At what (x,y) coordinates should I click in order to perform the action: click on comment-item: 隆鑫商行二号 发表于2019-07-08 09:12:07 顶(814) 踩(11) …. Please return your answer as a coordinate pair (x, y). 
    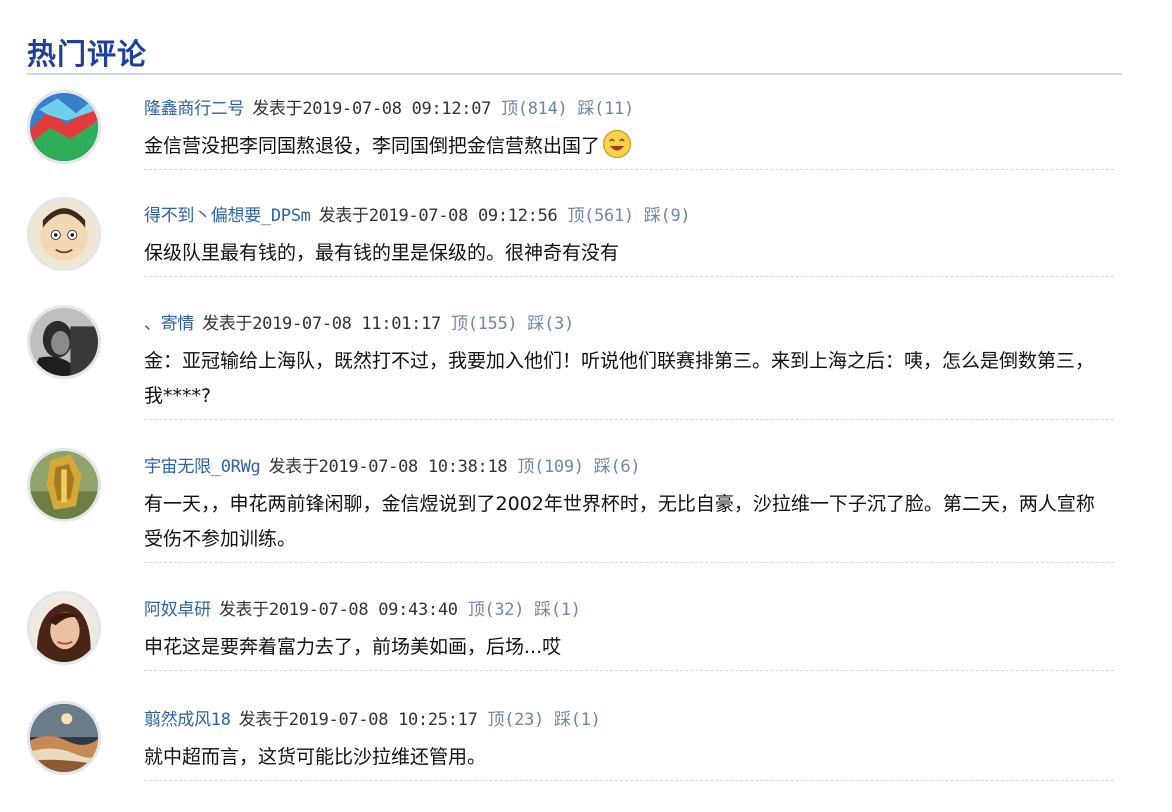
    Looking at the image, I should click on (586, 137).